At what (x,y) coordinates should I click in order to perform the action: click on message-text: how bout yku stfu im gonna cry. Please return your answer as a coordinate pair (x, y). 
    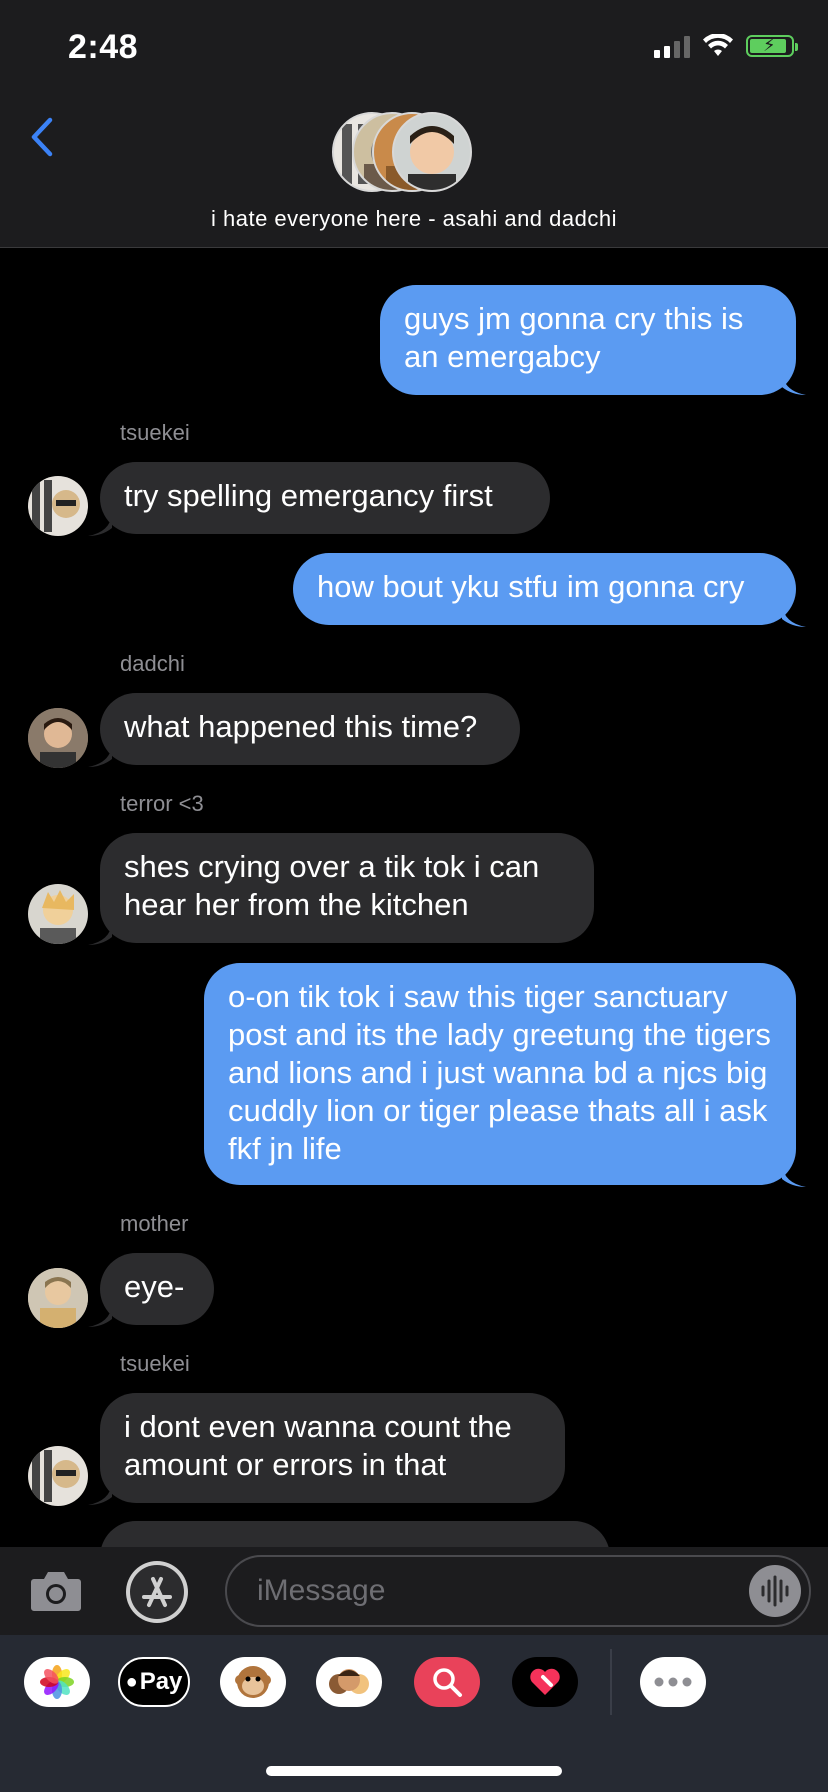
    Looking at the image, I should click on (531, 586).